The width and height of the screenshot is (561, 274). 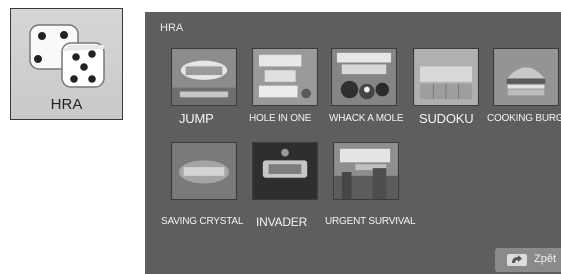 I want to click on game-name: INVADER, so click(x=282, y=222).